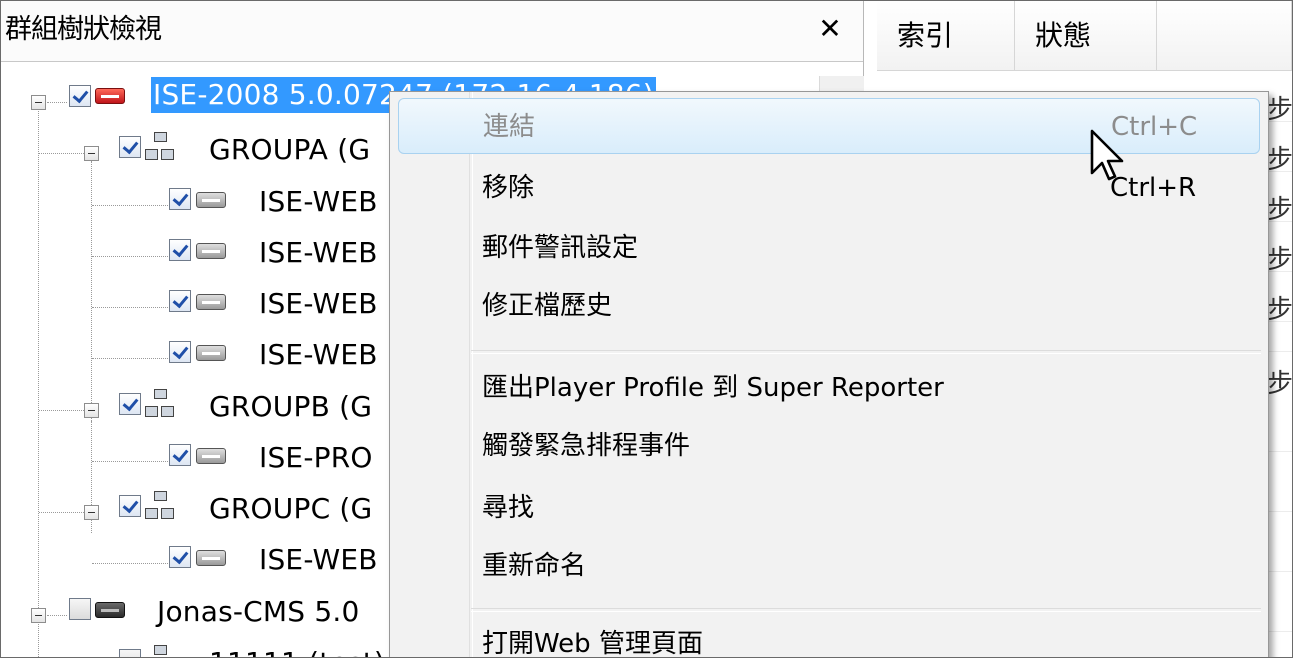 The height and width of the screenshot is (658, 1293). I want to click on device-dark-icon, so click(110, 610).